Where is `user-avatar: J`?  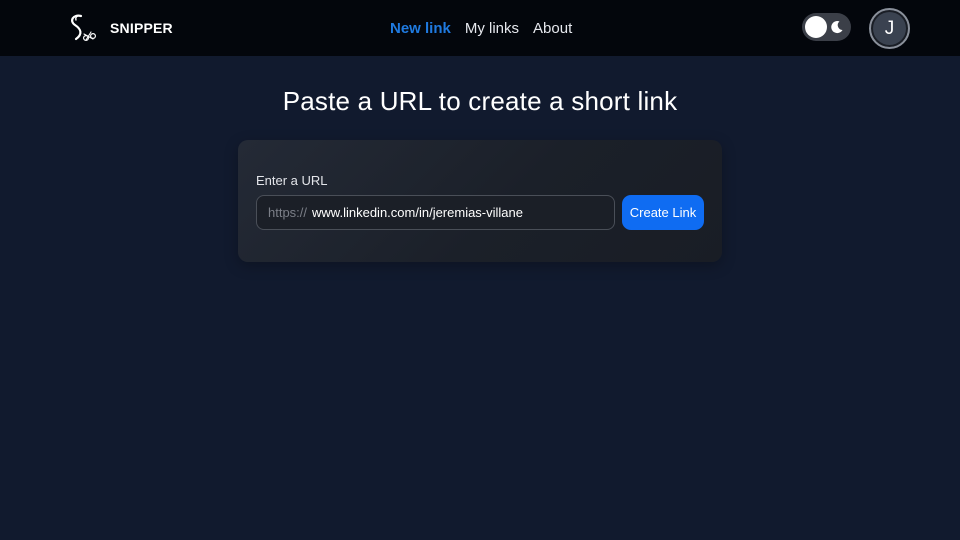 user-avatar: J is located at coordinates (889, 28).